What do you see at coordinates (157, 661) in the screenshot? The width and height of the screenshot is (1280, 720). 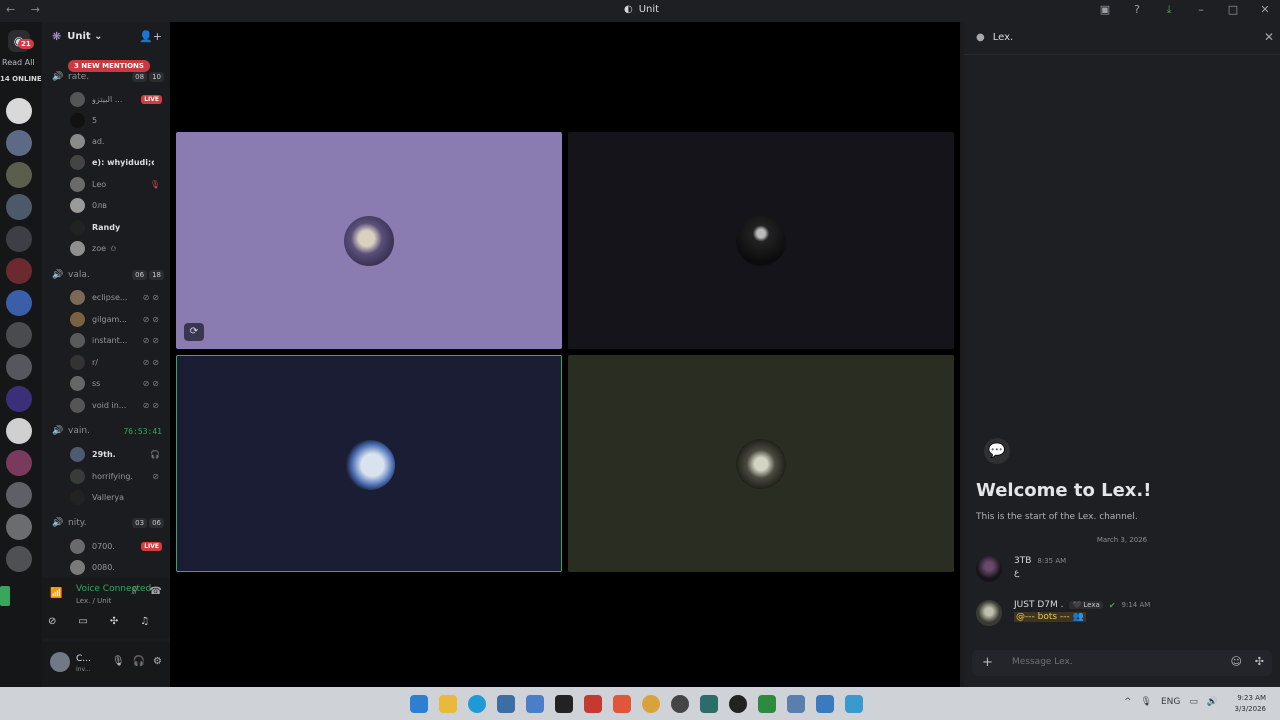 I see `settings-icon: ⚙` at bounding box center [157, 661].